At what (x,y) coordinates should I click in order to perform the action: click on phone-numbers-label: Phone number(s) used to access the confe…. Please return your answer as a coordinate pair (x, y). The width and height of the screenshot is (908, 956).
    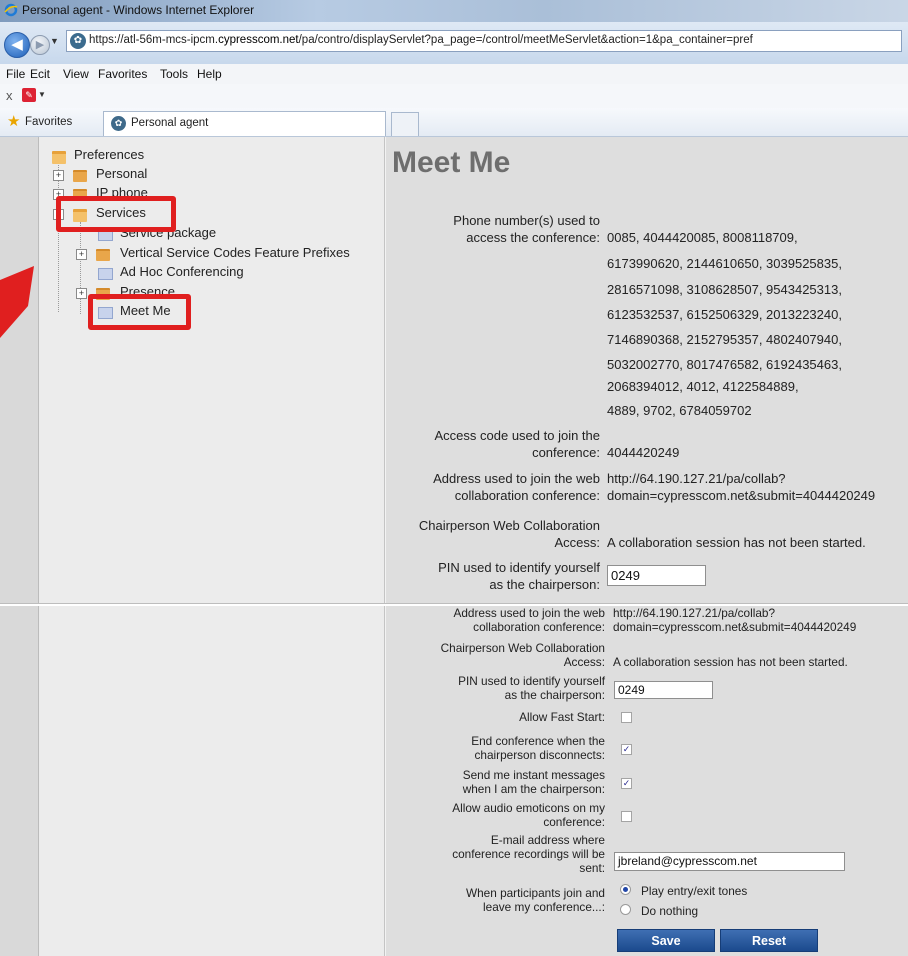
    Looking at the image, I should click on (526, 229).